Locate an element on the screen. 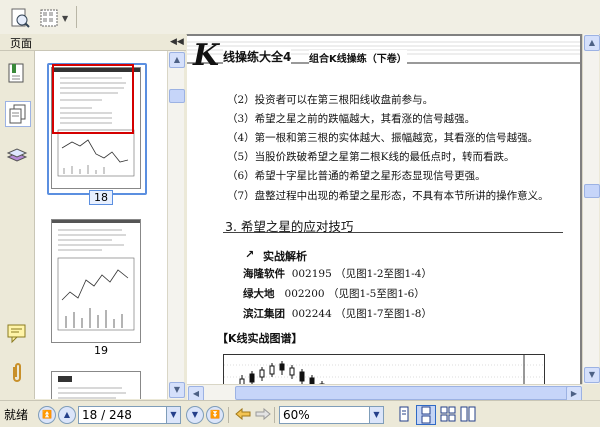 This screenshot has width=600, height=427. scrollbar-corner is located at coordinates (591, 392).